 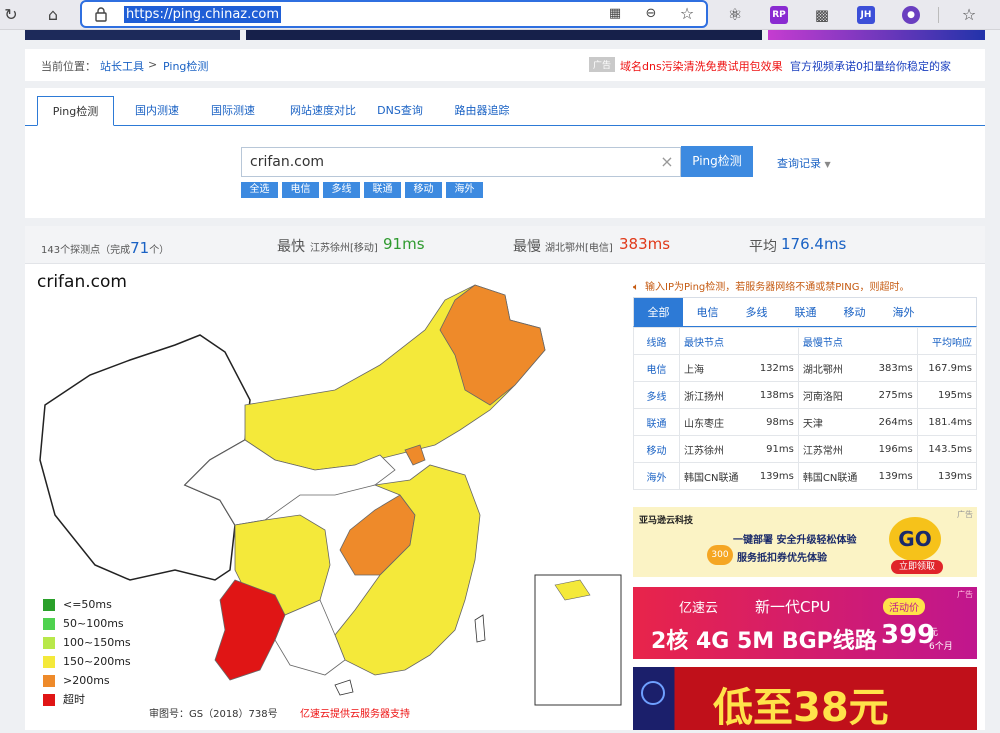 I want to click on results-tab-multiline: 多线, so click(x=756, y=312).